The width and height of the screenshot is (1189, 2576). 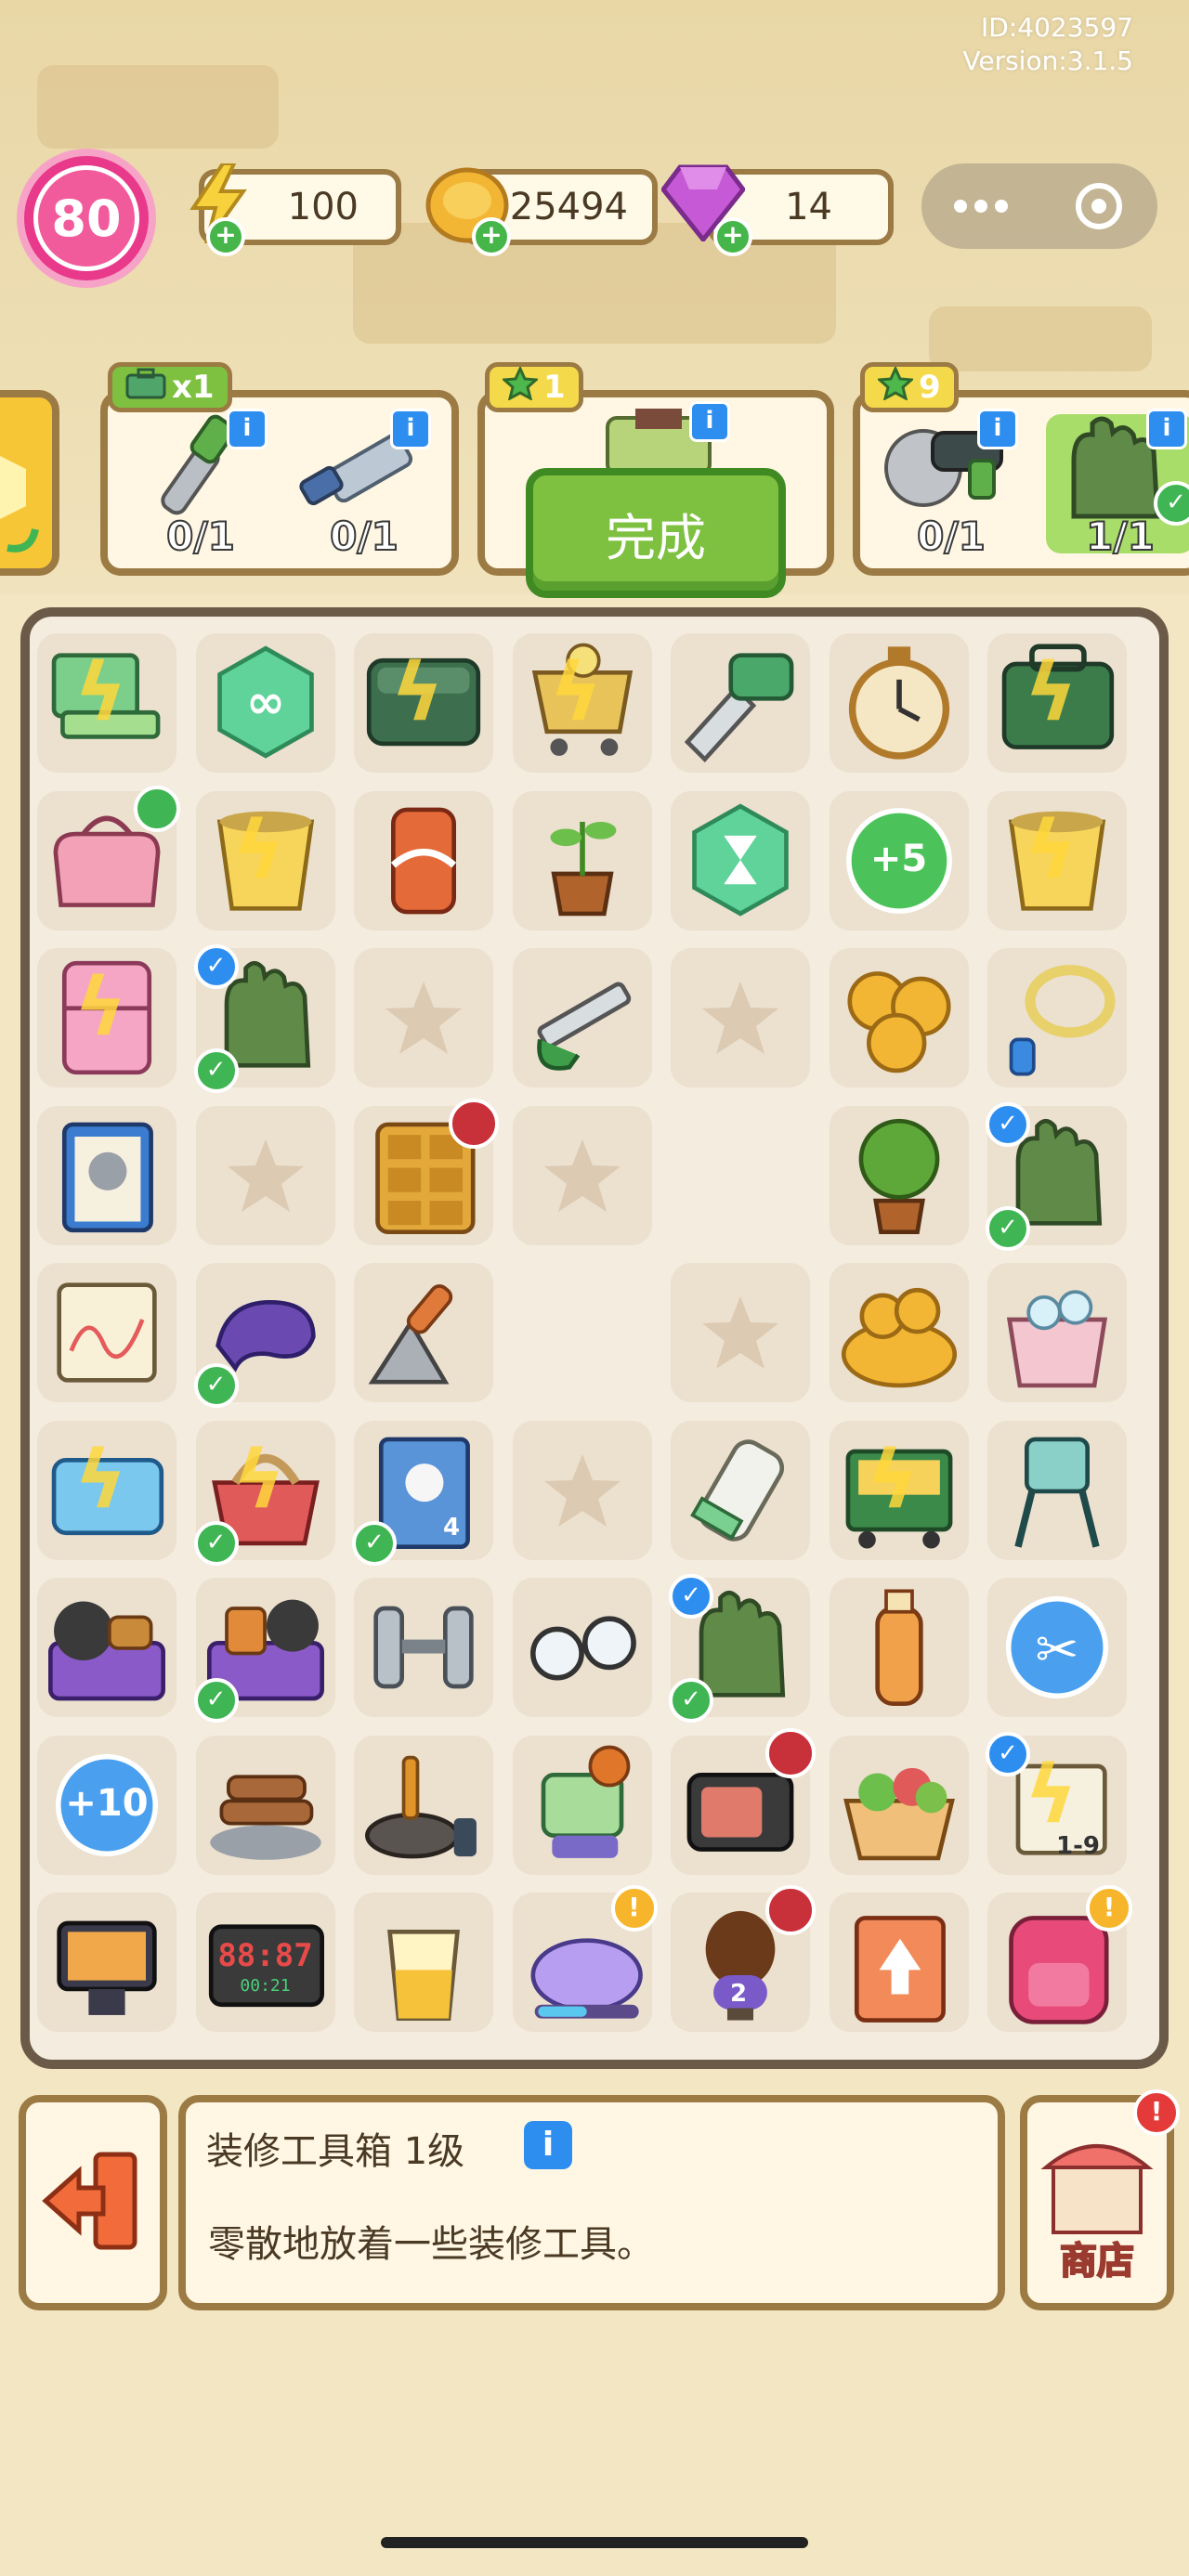 I want to click on cart-crates-item: ϟ, so click(x=899, y=1490).